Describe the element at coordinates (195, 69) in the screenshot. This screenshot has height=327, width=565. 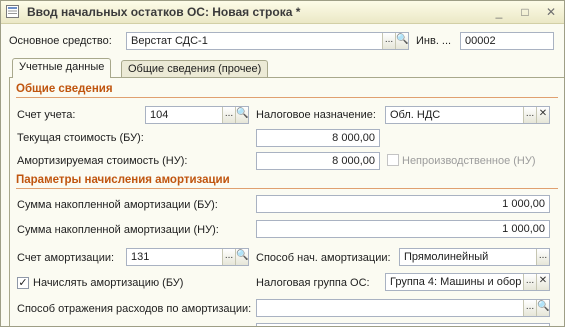
I see `tab-general-other: Общие сведения (прочее)` at that location.